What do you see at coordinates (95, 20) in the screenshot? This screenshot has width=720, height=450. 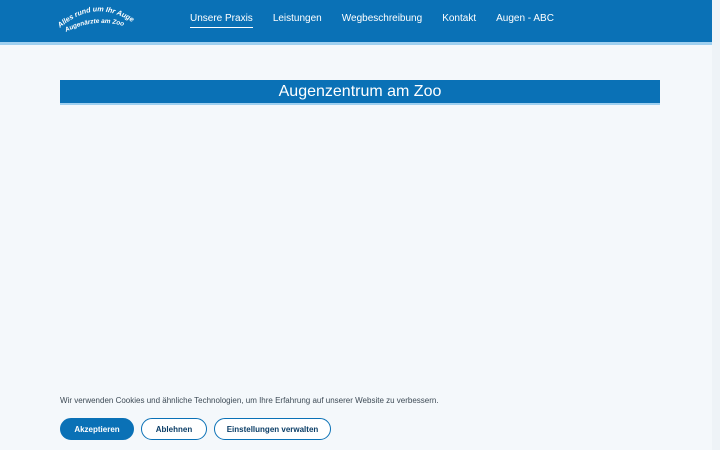 I see `site-logo: Alles rund um Ihr Auge Augenärzte am Zoo` at bounding box center [95, 20].